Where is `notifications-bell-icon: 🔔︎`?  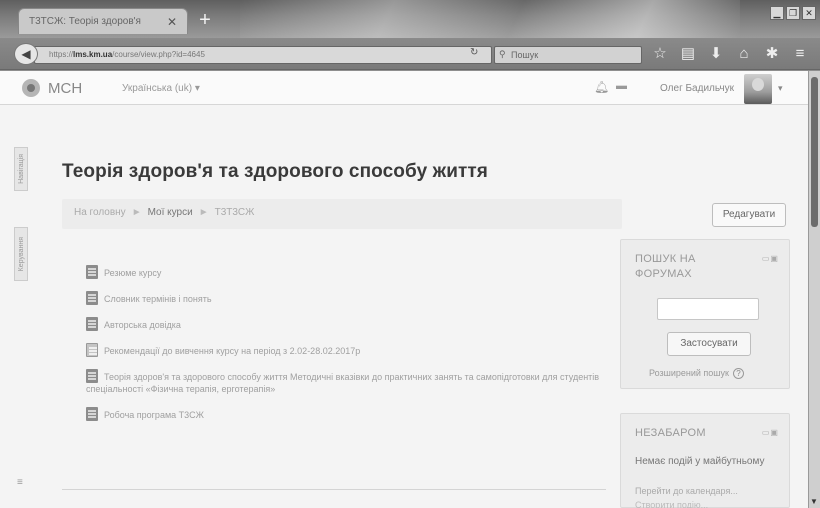
notifications-bell-icon: 🔔︎ is located at coordinates (601, 87).